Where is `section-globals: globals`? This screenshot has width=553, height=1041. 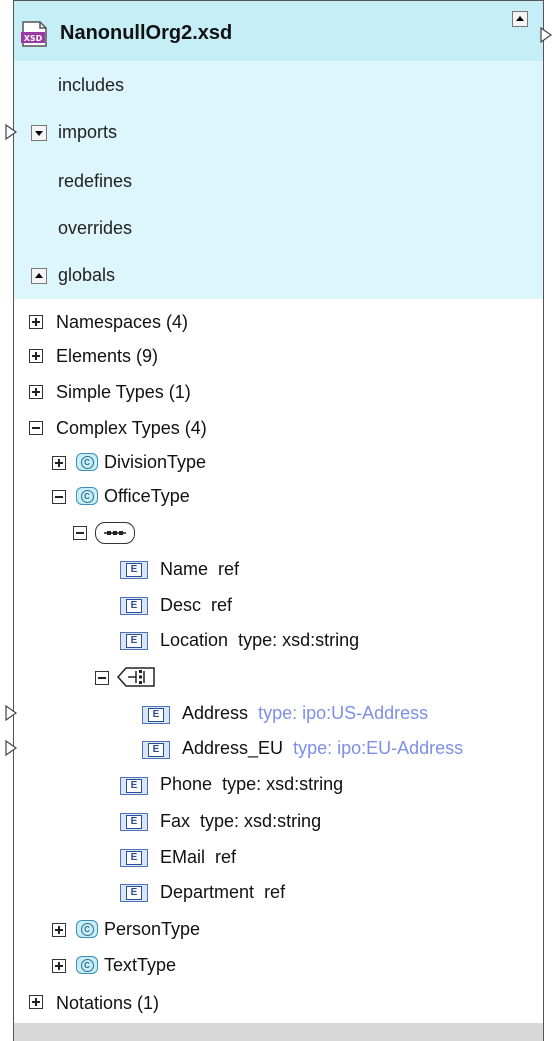 section-globals: globals is located at coordinates (86, 275).